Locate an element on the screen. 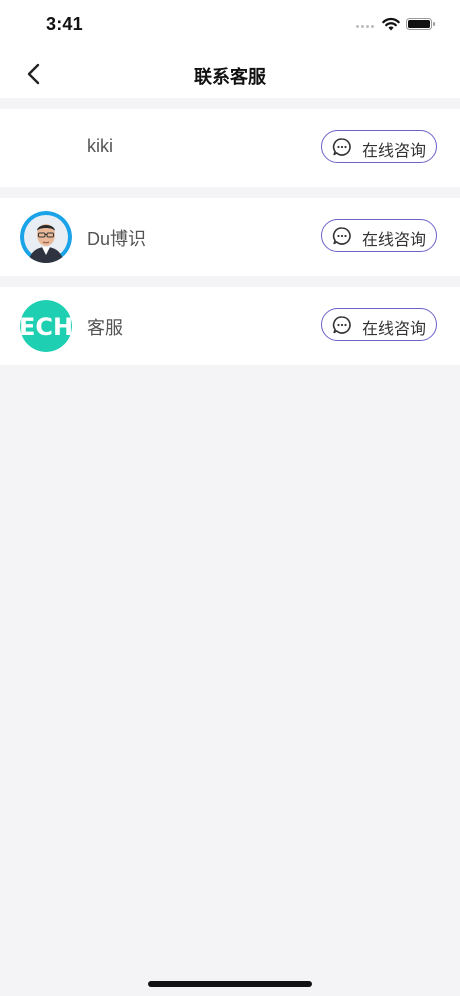  contact-row-du: Du博识 在线咨询 is located at coordinates (230, 237).